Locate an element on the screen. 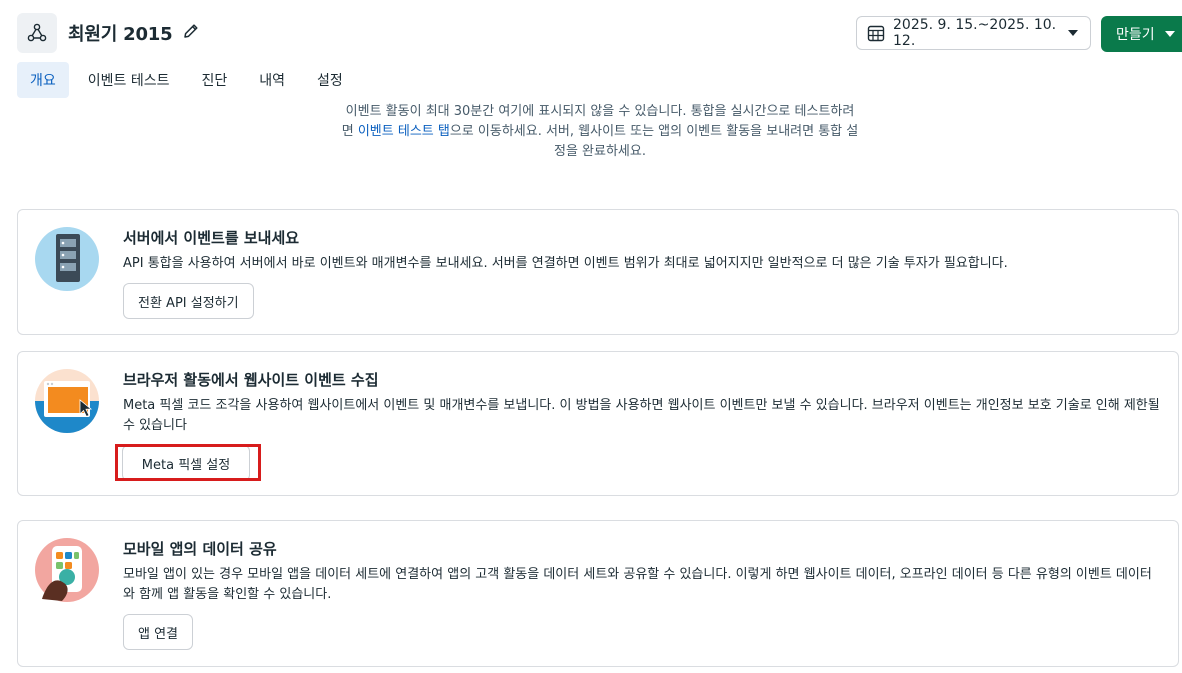 Image resolution: width=1182 pixels, height=673 pixels. notice-line: 정을 완료하세요. is located at coordinates (600, 151).